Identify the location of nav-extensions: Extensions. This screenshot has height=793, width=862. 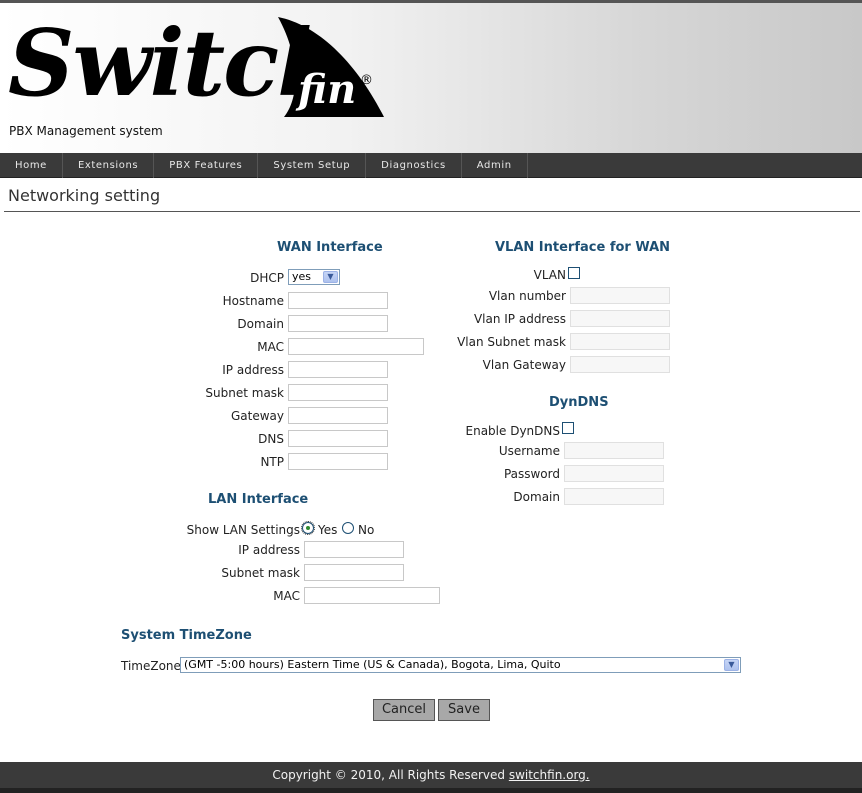
(109, 165).